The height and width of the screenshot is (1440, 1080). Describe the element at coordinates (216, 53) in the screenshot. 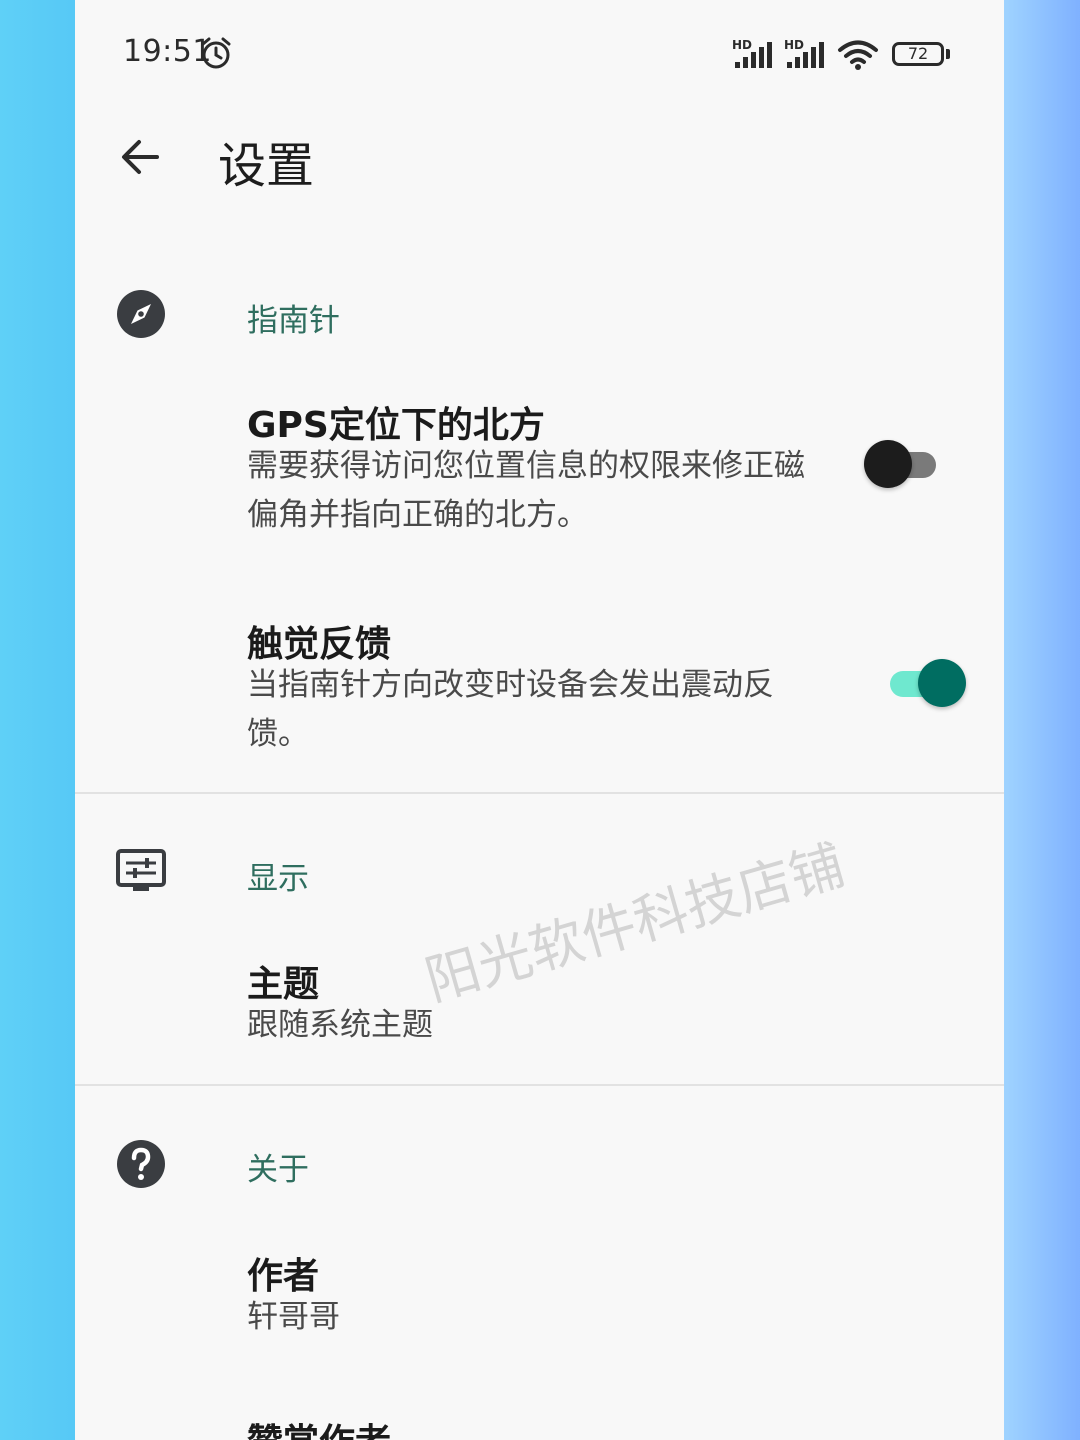

I see `alarm-clock-icon` at that location.